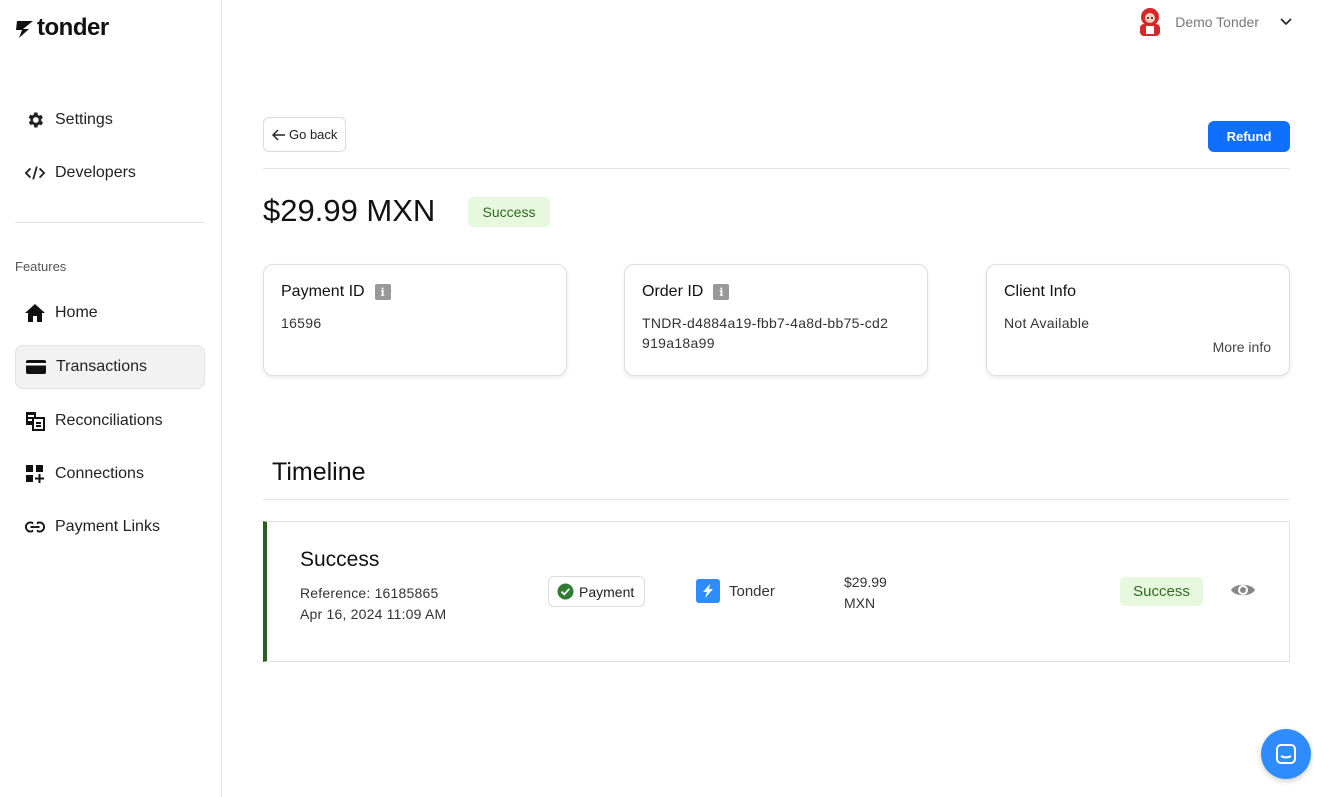  I want to click on sidebar-item-label: Settings, so click(84, 119).